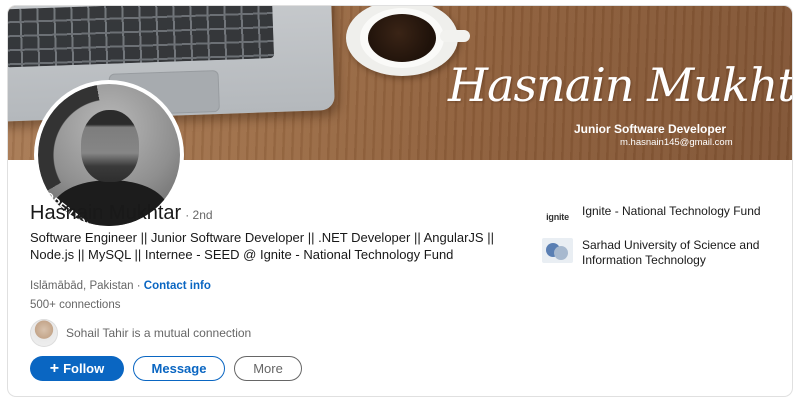 This screenshot has width=800, height=400. I want to click on mutual-connection: Sohail Tahir is a mutual connection, so click(140, 333).